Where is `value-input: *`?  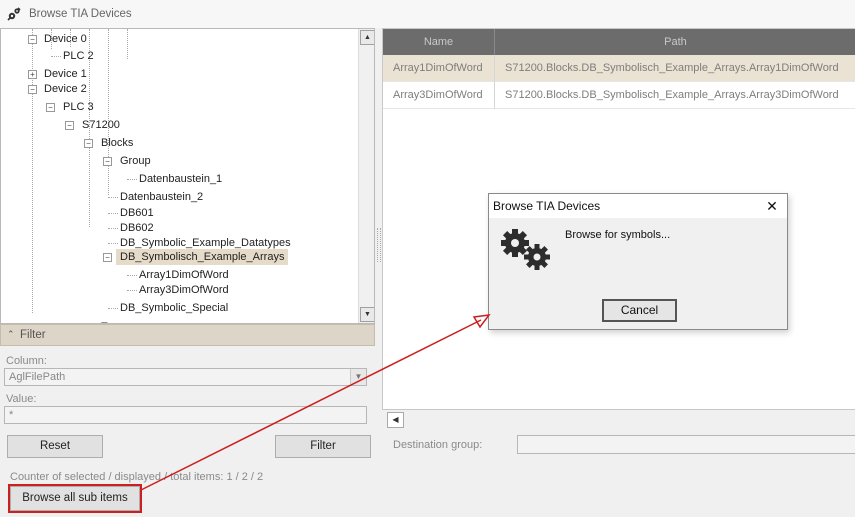 value-input: * is located at coordinates (185, 415).